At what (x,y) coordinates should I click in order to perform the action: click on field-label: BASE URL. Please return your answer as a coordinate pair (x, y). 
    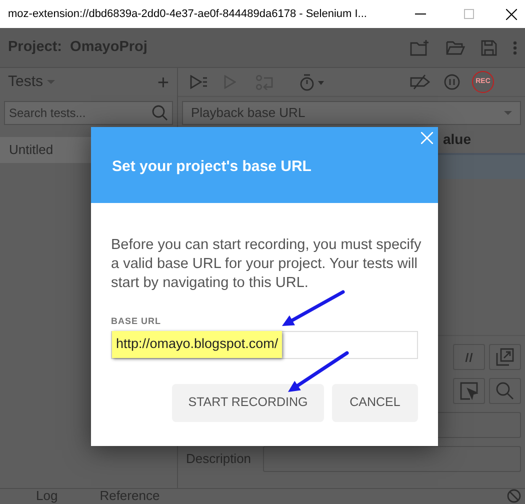
    Looking at the image, I should click on (136, 321).